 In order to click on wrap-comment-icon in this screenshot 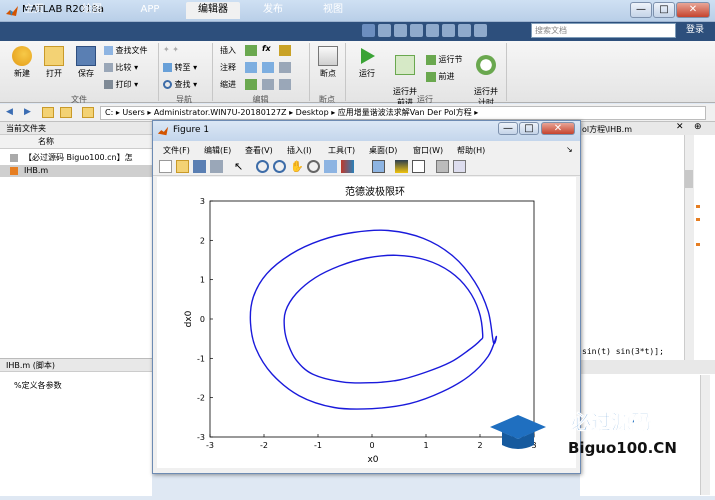, I will do `click(285, 67)`.